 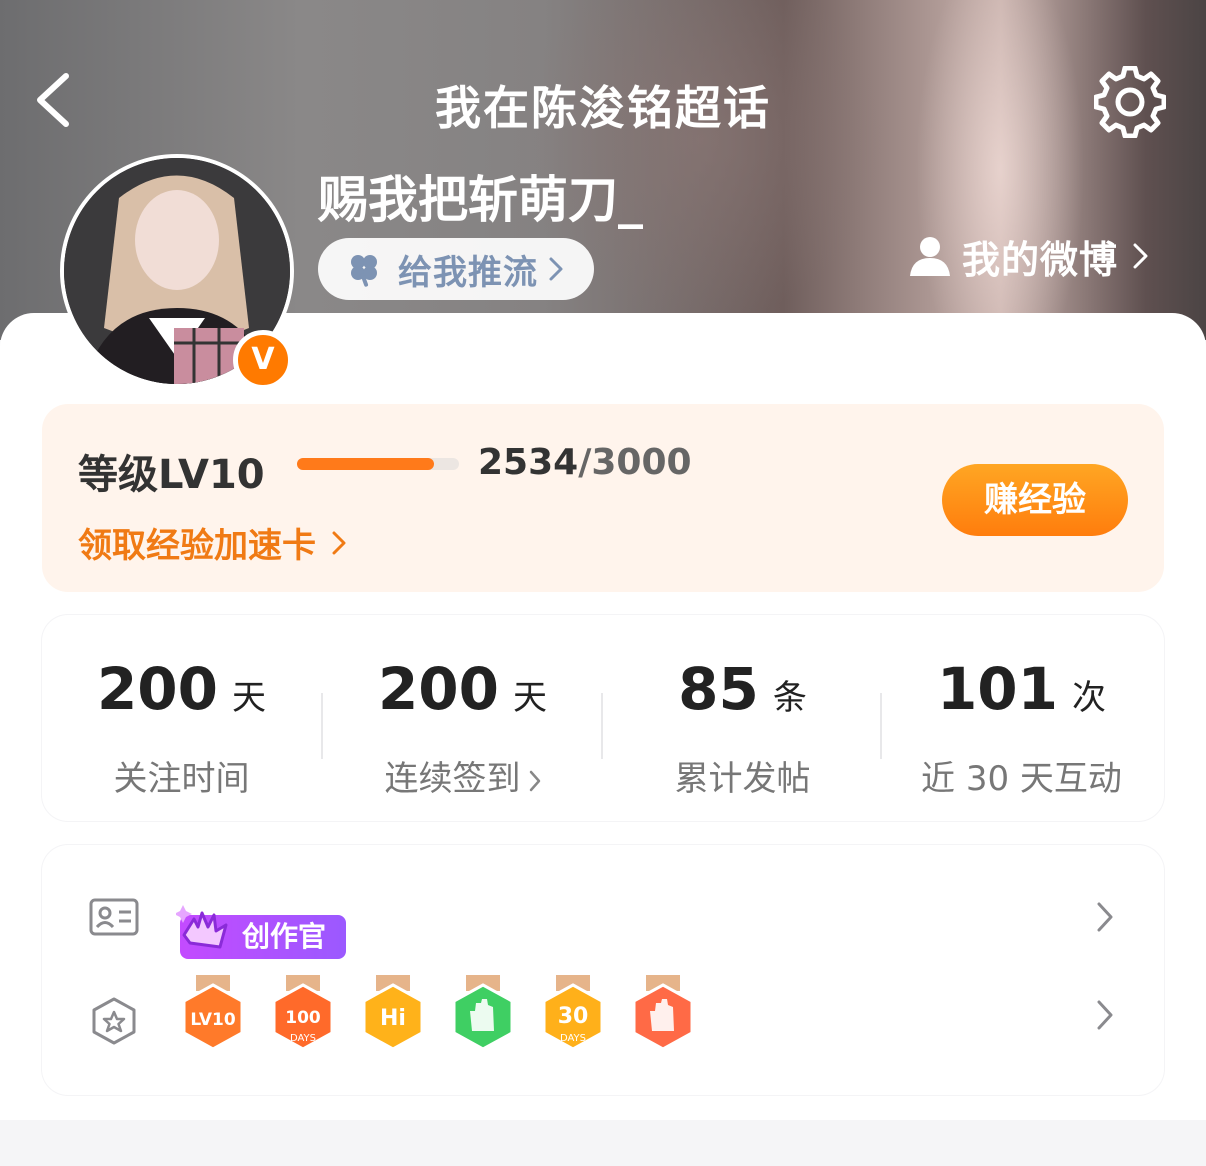 I want to click on stat-label: 连续签到, so click(x=452, y=779).